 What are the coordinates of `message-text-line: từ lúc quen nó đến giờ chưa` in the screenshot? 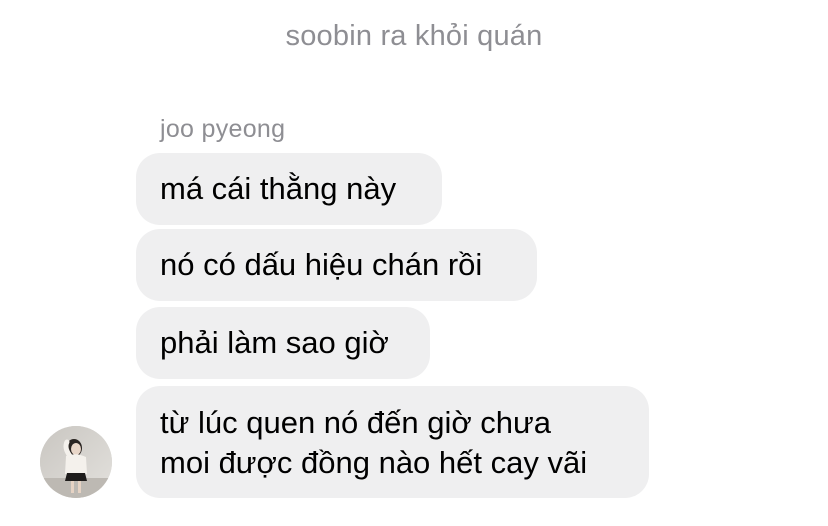 It's located at (356, 422).